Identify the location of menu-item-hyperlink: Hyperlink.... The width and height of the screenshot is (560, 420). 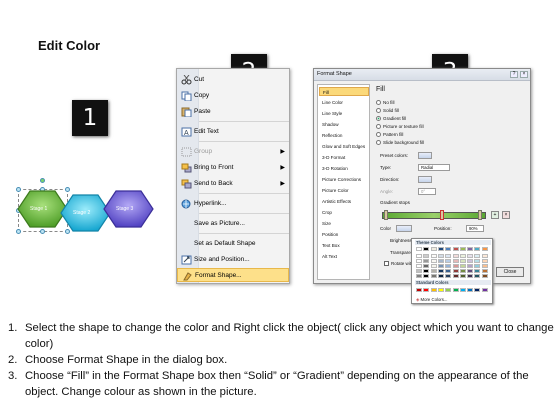
(233, 204).